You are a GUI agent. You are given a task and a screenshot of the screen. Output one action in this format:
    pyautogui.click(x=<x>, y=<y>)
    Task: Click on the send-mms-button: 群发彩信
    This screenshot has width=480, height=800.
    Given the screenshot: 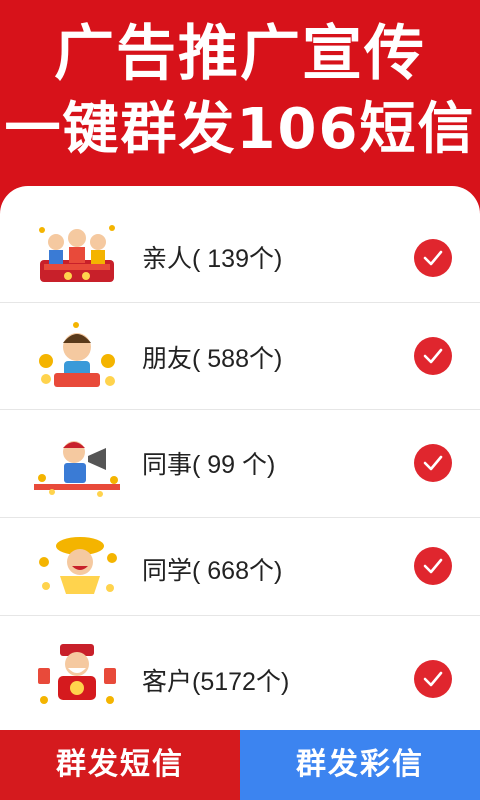 What is the action you would take?
    pyautogui.click(x=360, y=765)
    